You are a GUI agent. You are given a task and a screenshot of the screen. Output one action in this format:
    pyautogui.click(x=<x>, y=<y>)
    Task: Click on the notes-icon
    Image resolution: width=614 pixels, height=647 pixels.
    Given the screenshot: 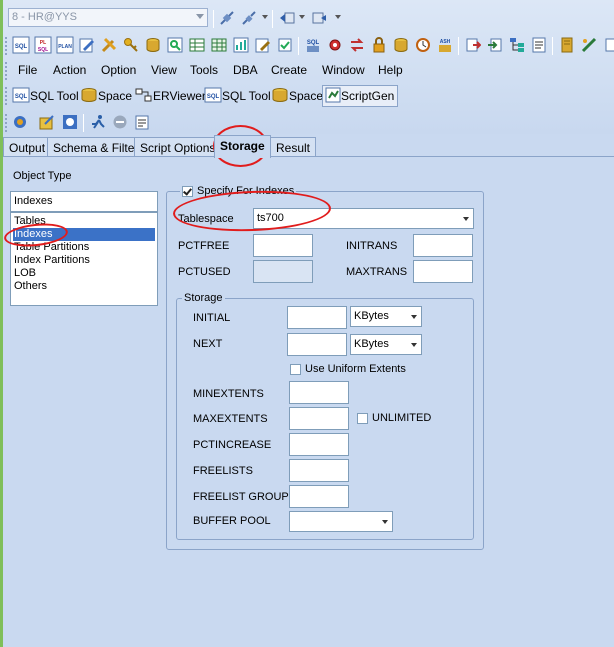 What is the action you would take?
    pyautogui.click(x=142, y=122)
    